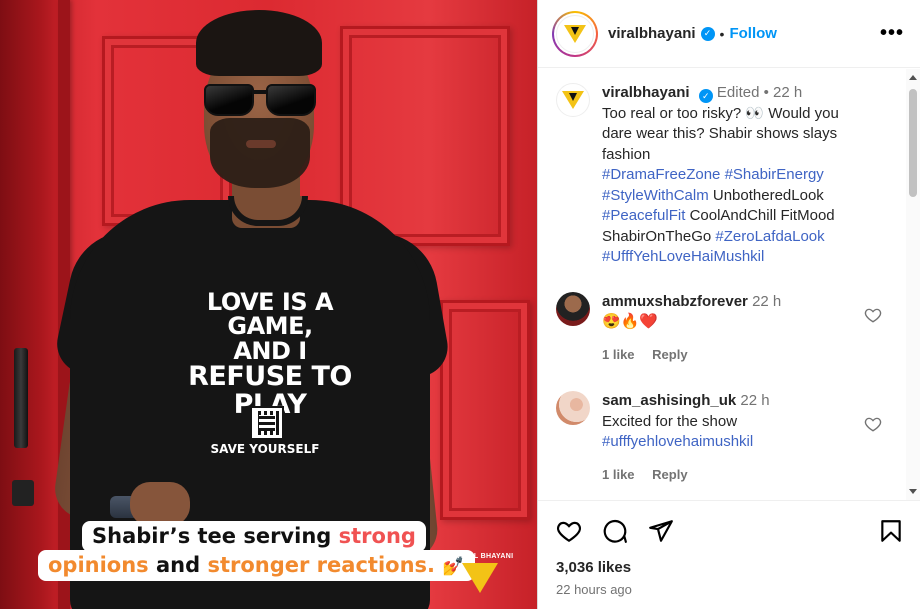  Describe the element at coordinates (892, 33) in the screenshot. I see `more-options-icon: •••` at that location.